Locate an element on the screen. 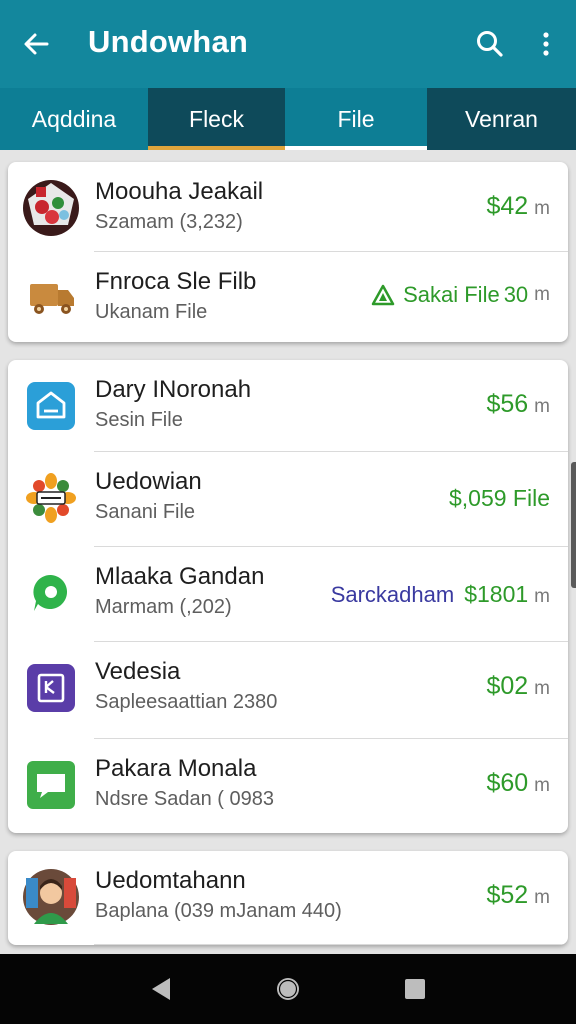 This screenshot has width=576, height=1024. item-price: $,059 File is located at coordinates (499, 498).